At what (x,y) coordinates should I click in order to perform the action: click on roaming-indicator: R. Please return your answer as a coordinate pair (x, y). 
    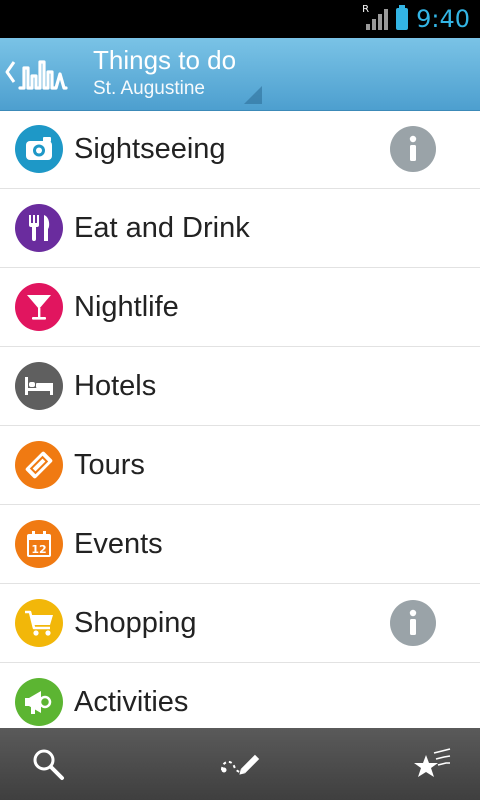
    Looking at the image, I should click on (366, 9).